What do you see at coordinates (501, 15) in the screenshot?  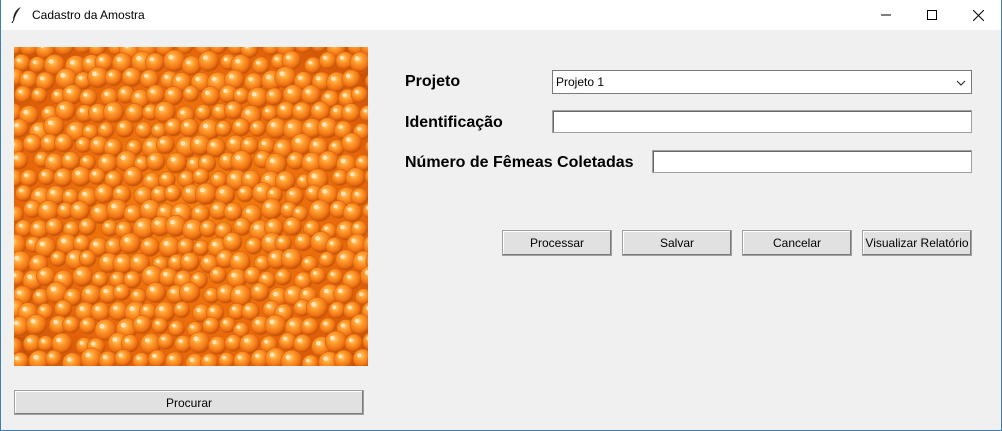 I see `title-bar: Cadastro da Amostra` at bounding box center [501, 15].